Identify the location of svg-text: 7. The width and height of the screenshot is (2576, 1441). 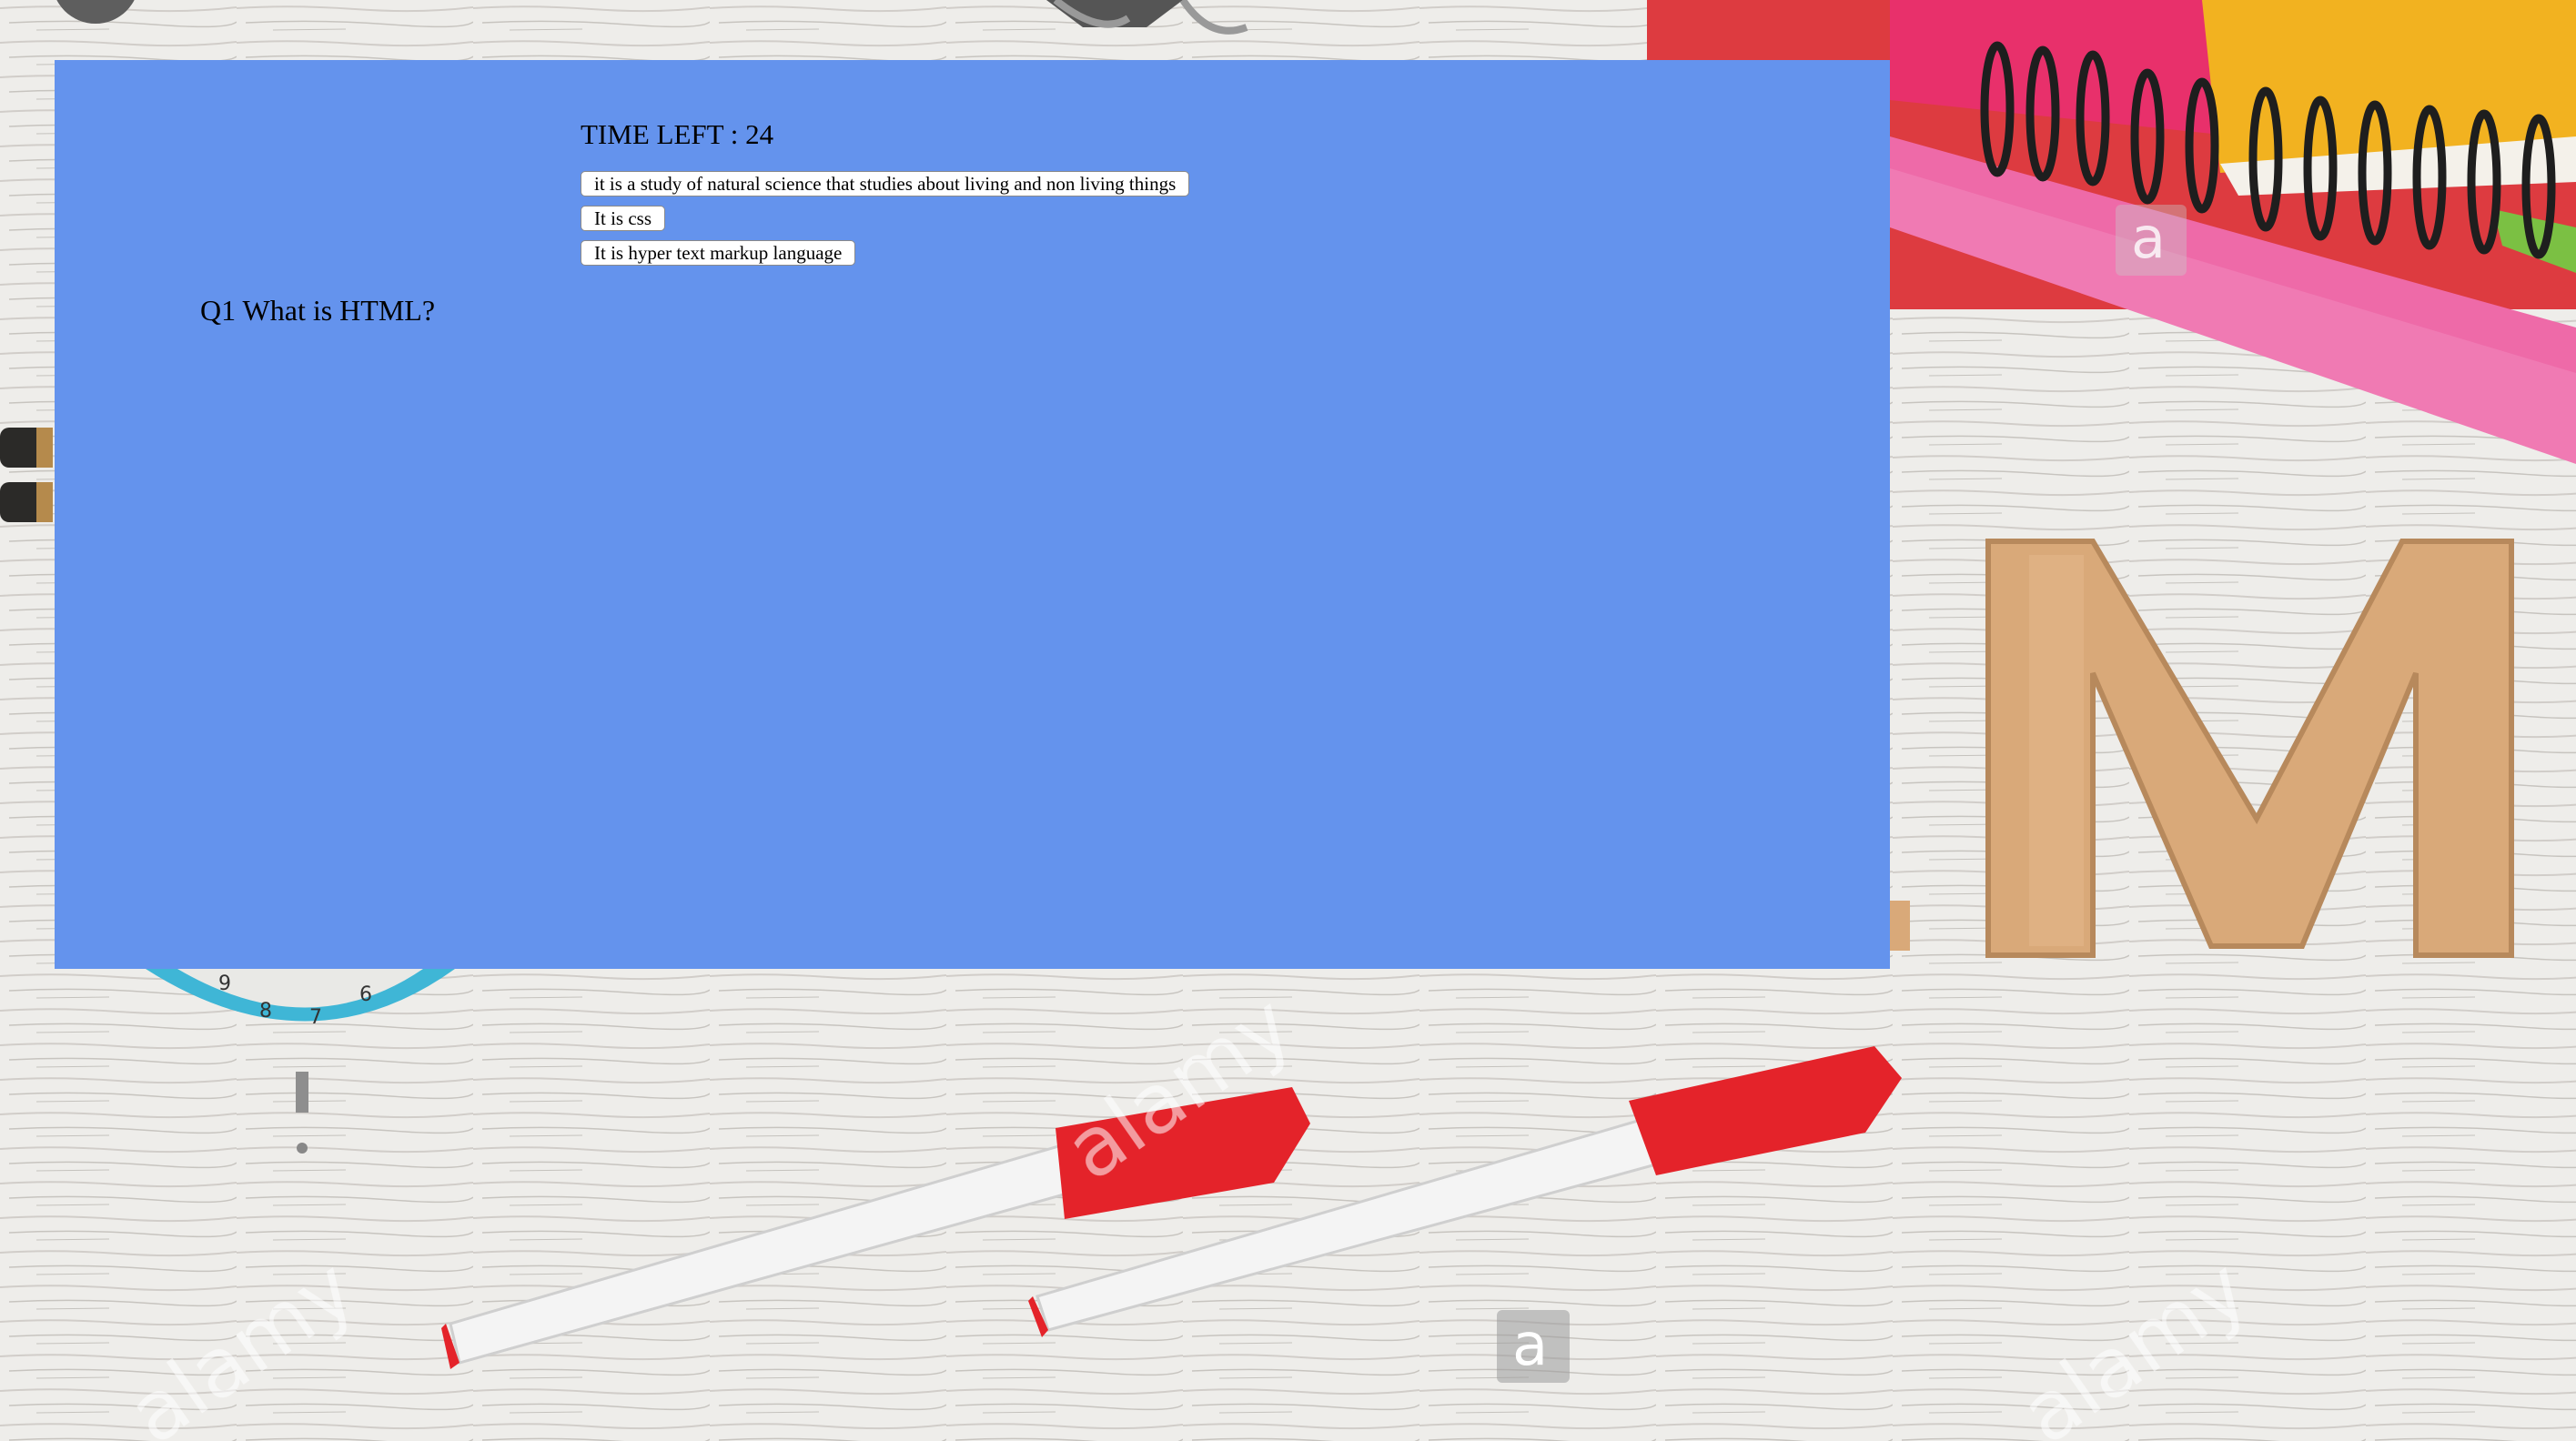
(315, 1017).